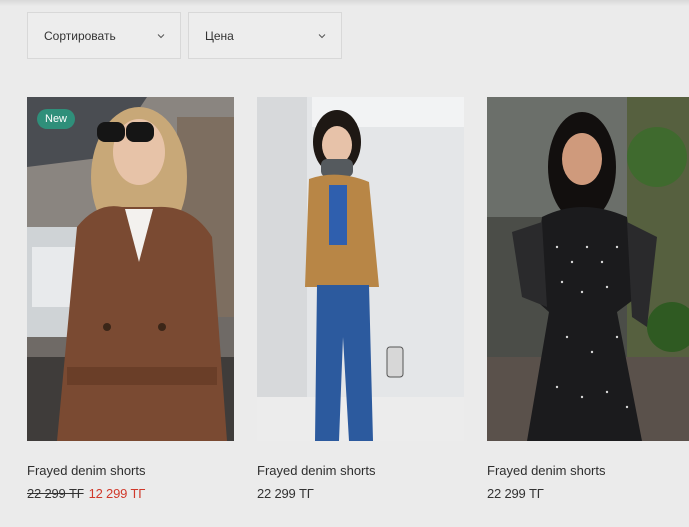  I want to click on sale-price: 12 299 ТГ, so click(117, 493).